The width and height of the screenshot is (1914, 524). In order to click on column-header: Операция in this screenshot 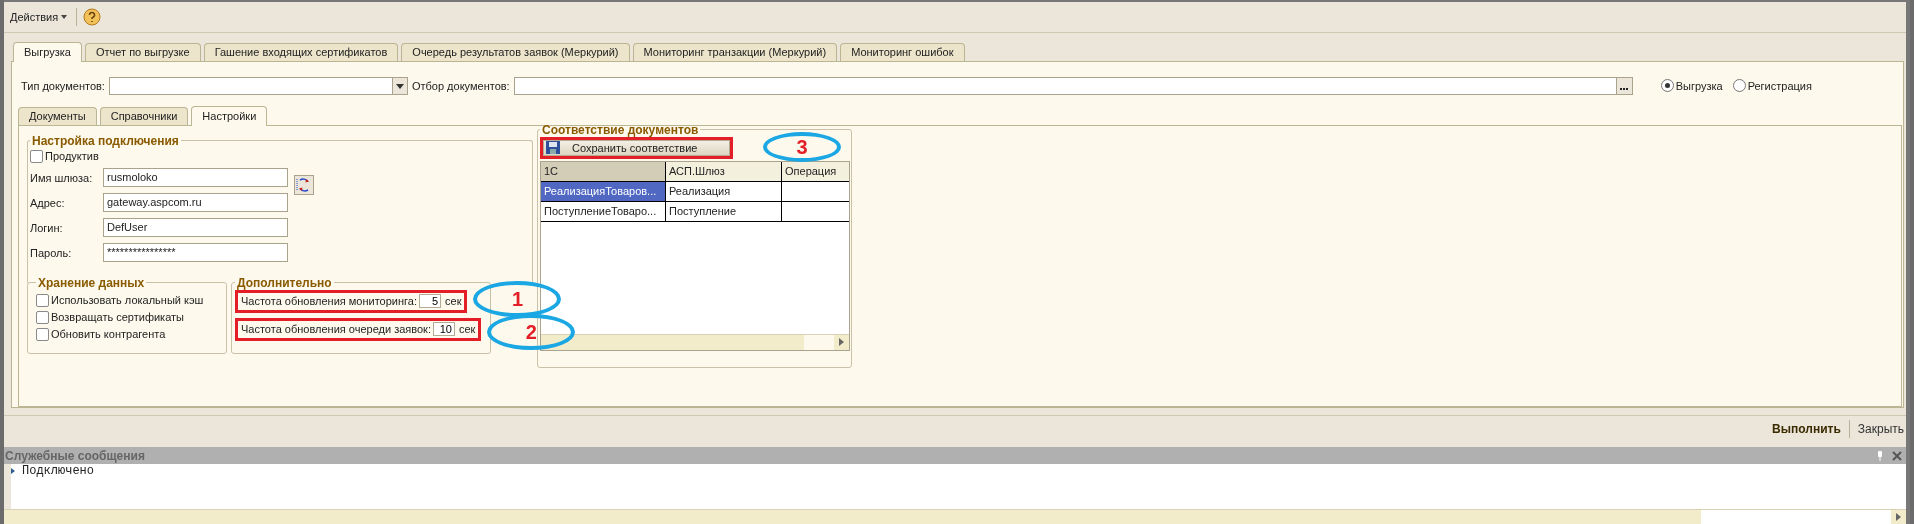, I will do `click(815, 171)`.